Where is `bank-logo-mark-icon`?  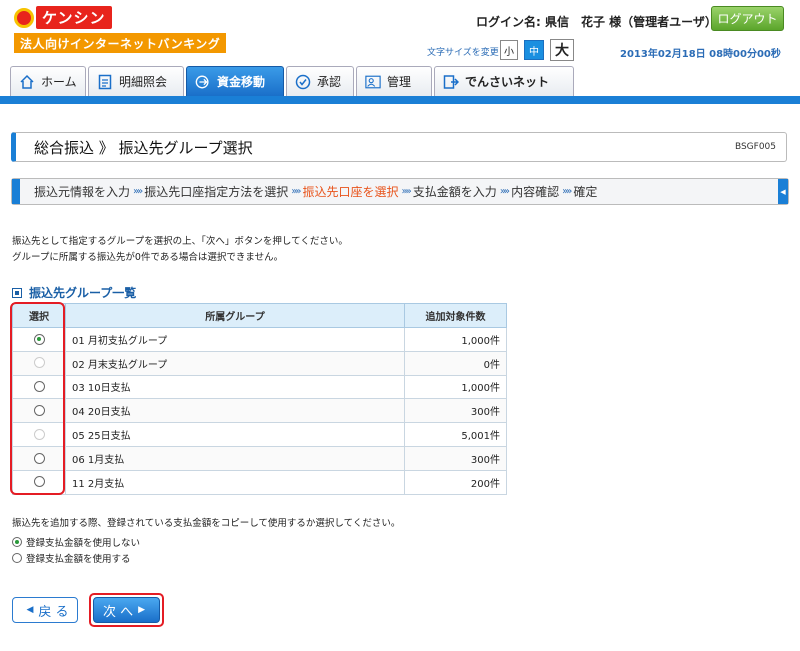
bank-logo-mark-icon is located at coordinates (24, 17).